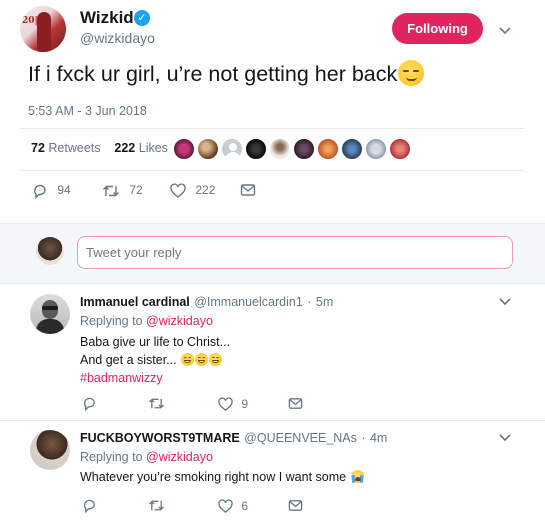 This screenshot has width=545, height=522. I want to click on tweet-reply-input, so click(295, 252).